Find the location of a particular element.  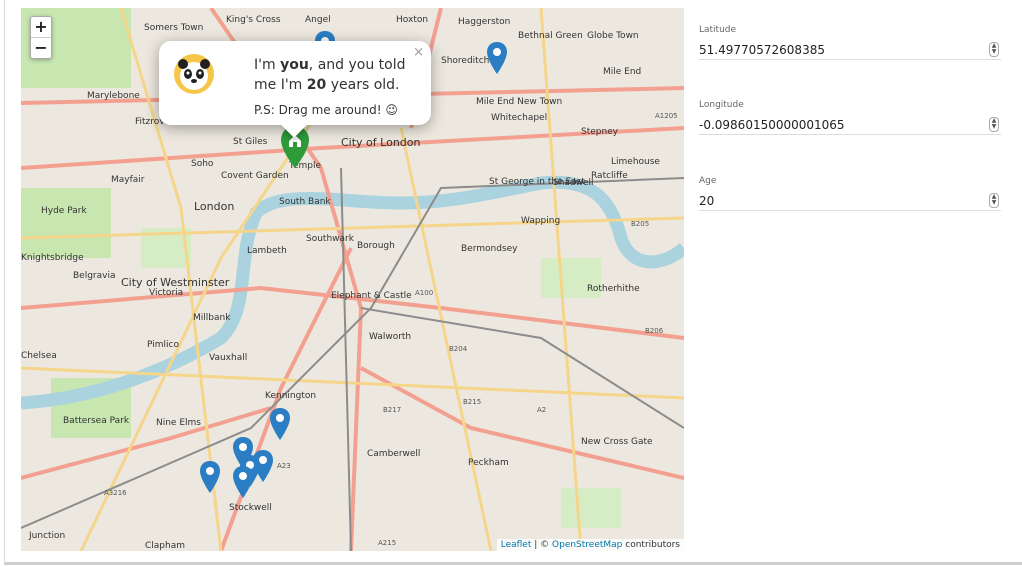

place-label: Nine Elms is located at coordinates (178, 423).